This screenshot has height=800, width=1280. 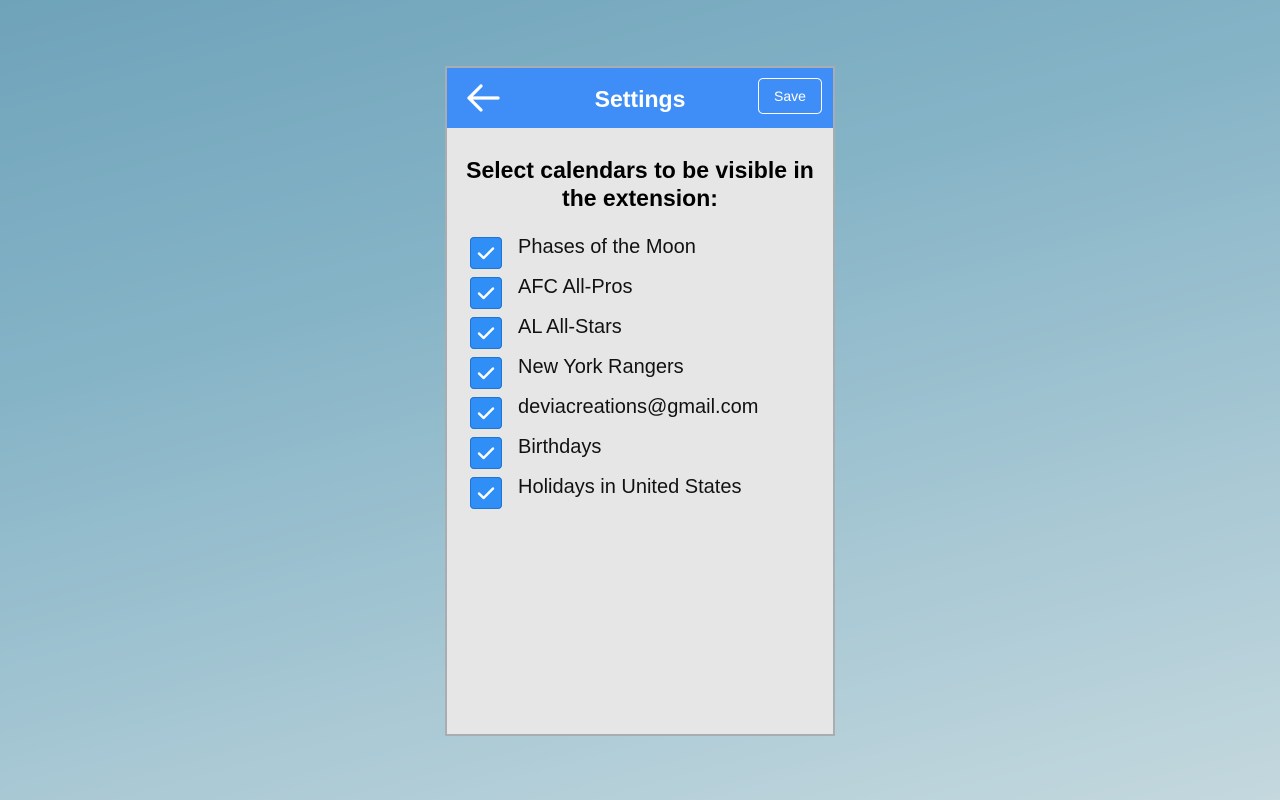 What do you see at coordinates (651, 334) in the screenshot?
I see `calendar-item-al-all-stars: AL All-Stars` at bounding box center [651, 334].